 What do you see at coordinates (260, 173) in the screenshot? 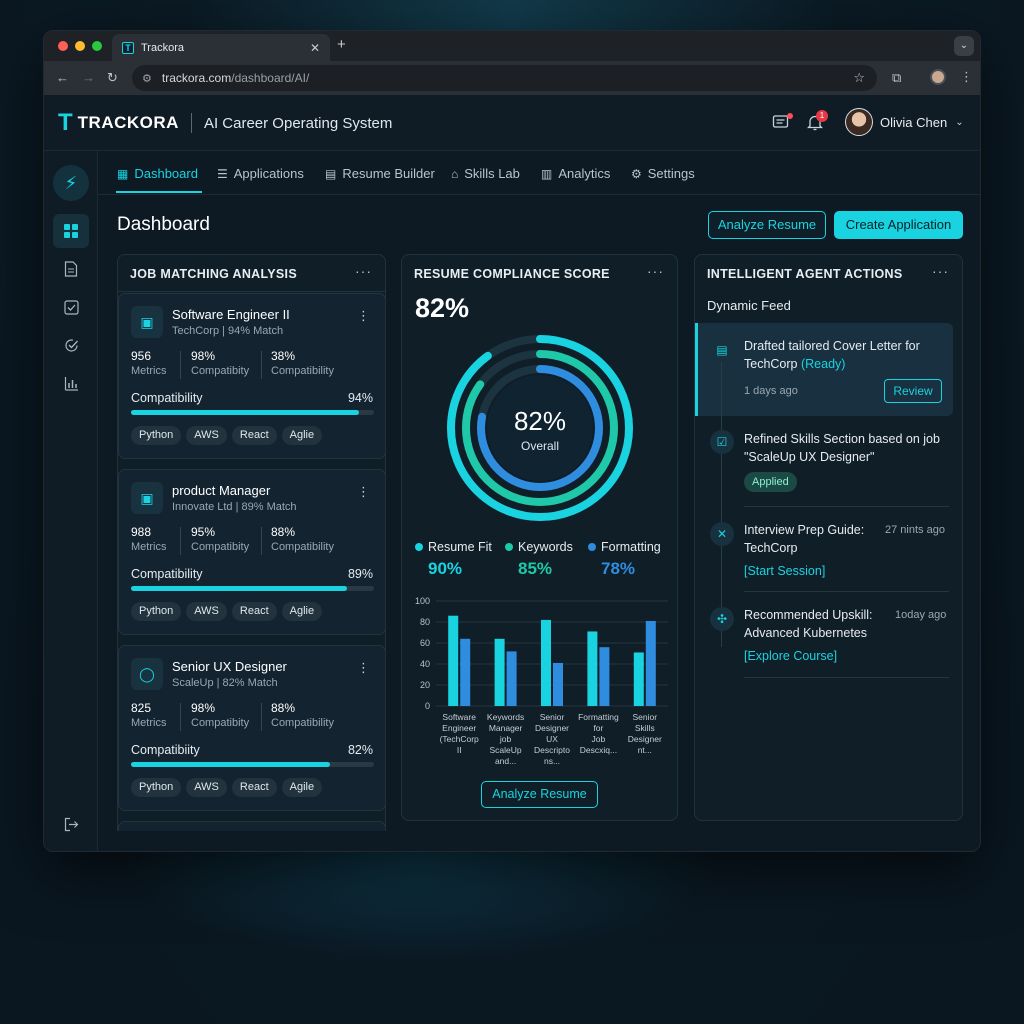
I see `tab-applications: ☰ Applications` at bounding box center [260, 173].